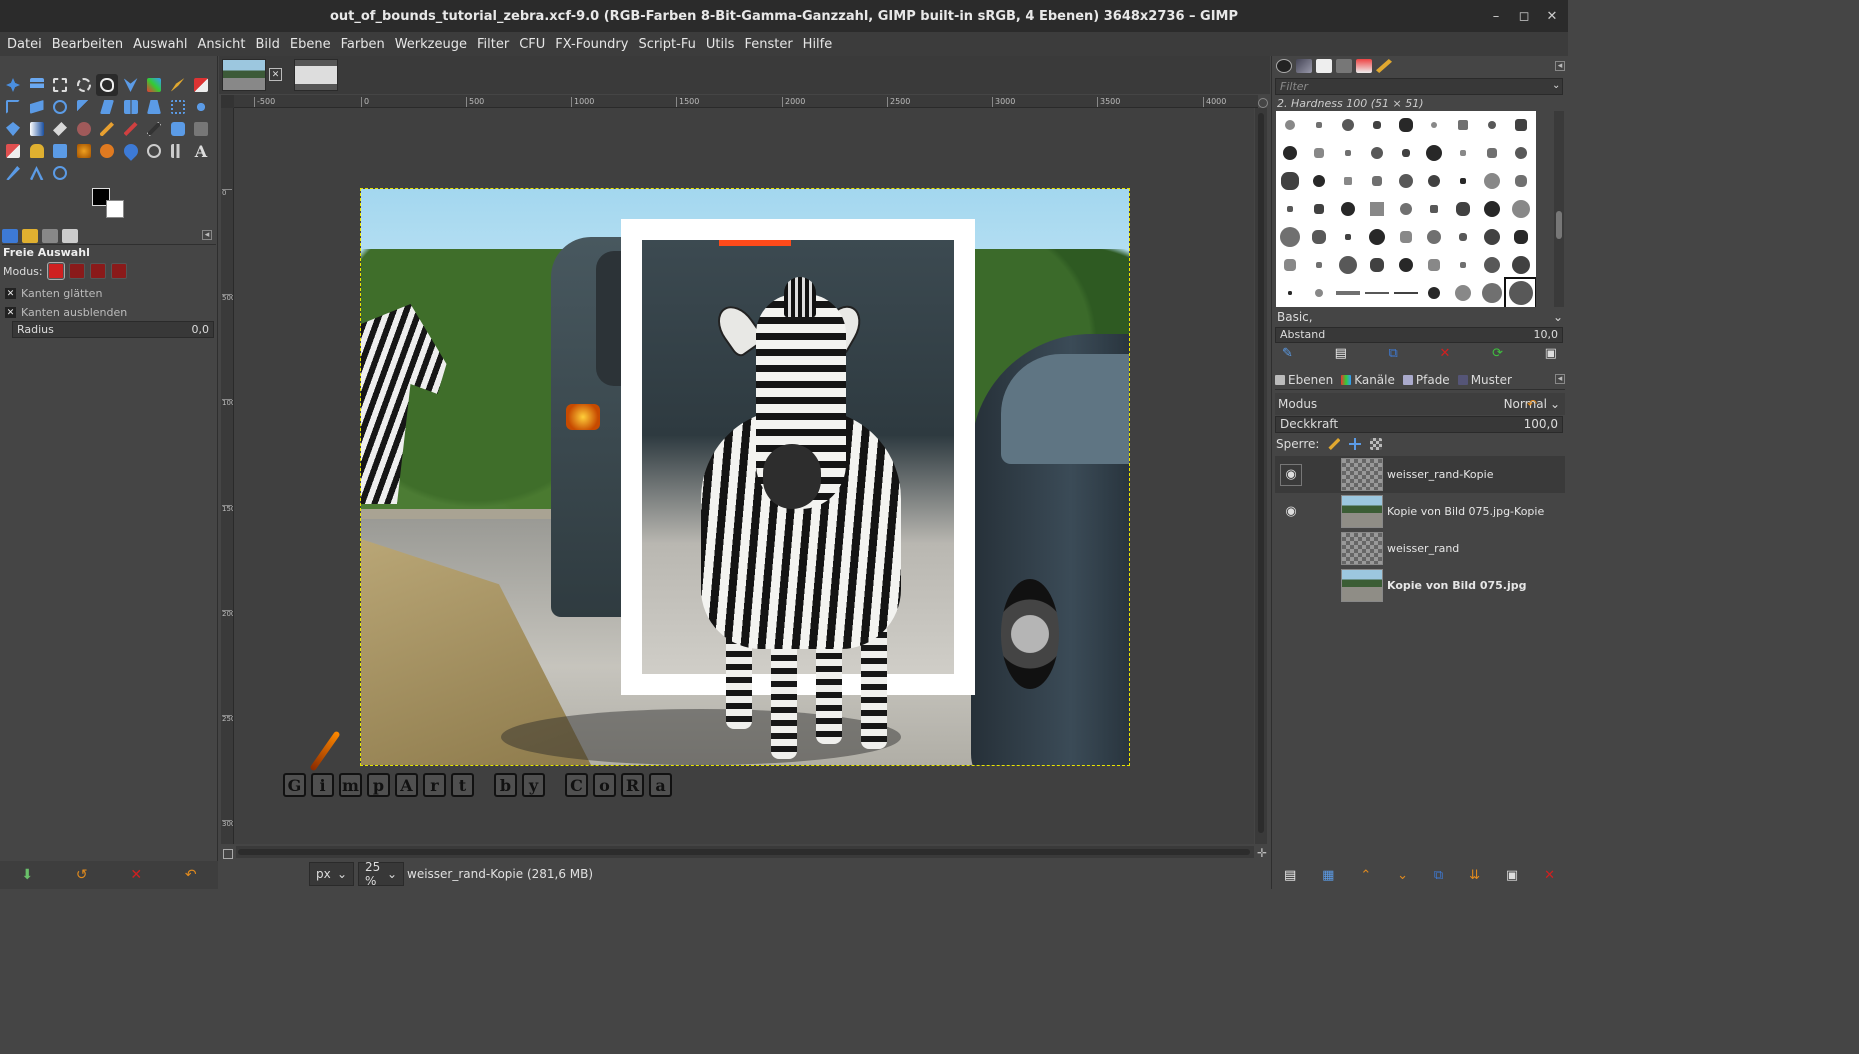  I want to click on smudge-tool-icon, so click(37, 151).